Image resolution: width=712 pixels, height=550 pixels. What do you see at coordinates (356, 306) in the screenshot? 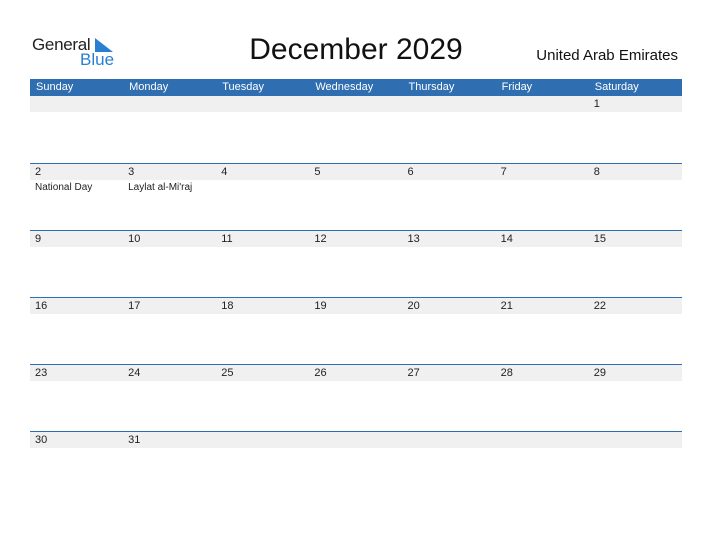
I see `day-number: 19` at bounding box center [356, 306].